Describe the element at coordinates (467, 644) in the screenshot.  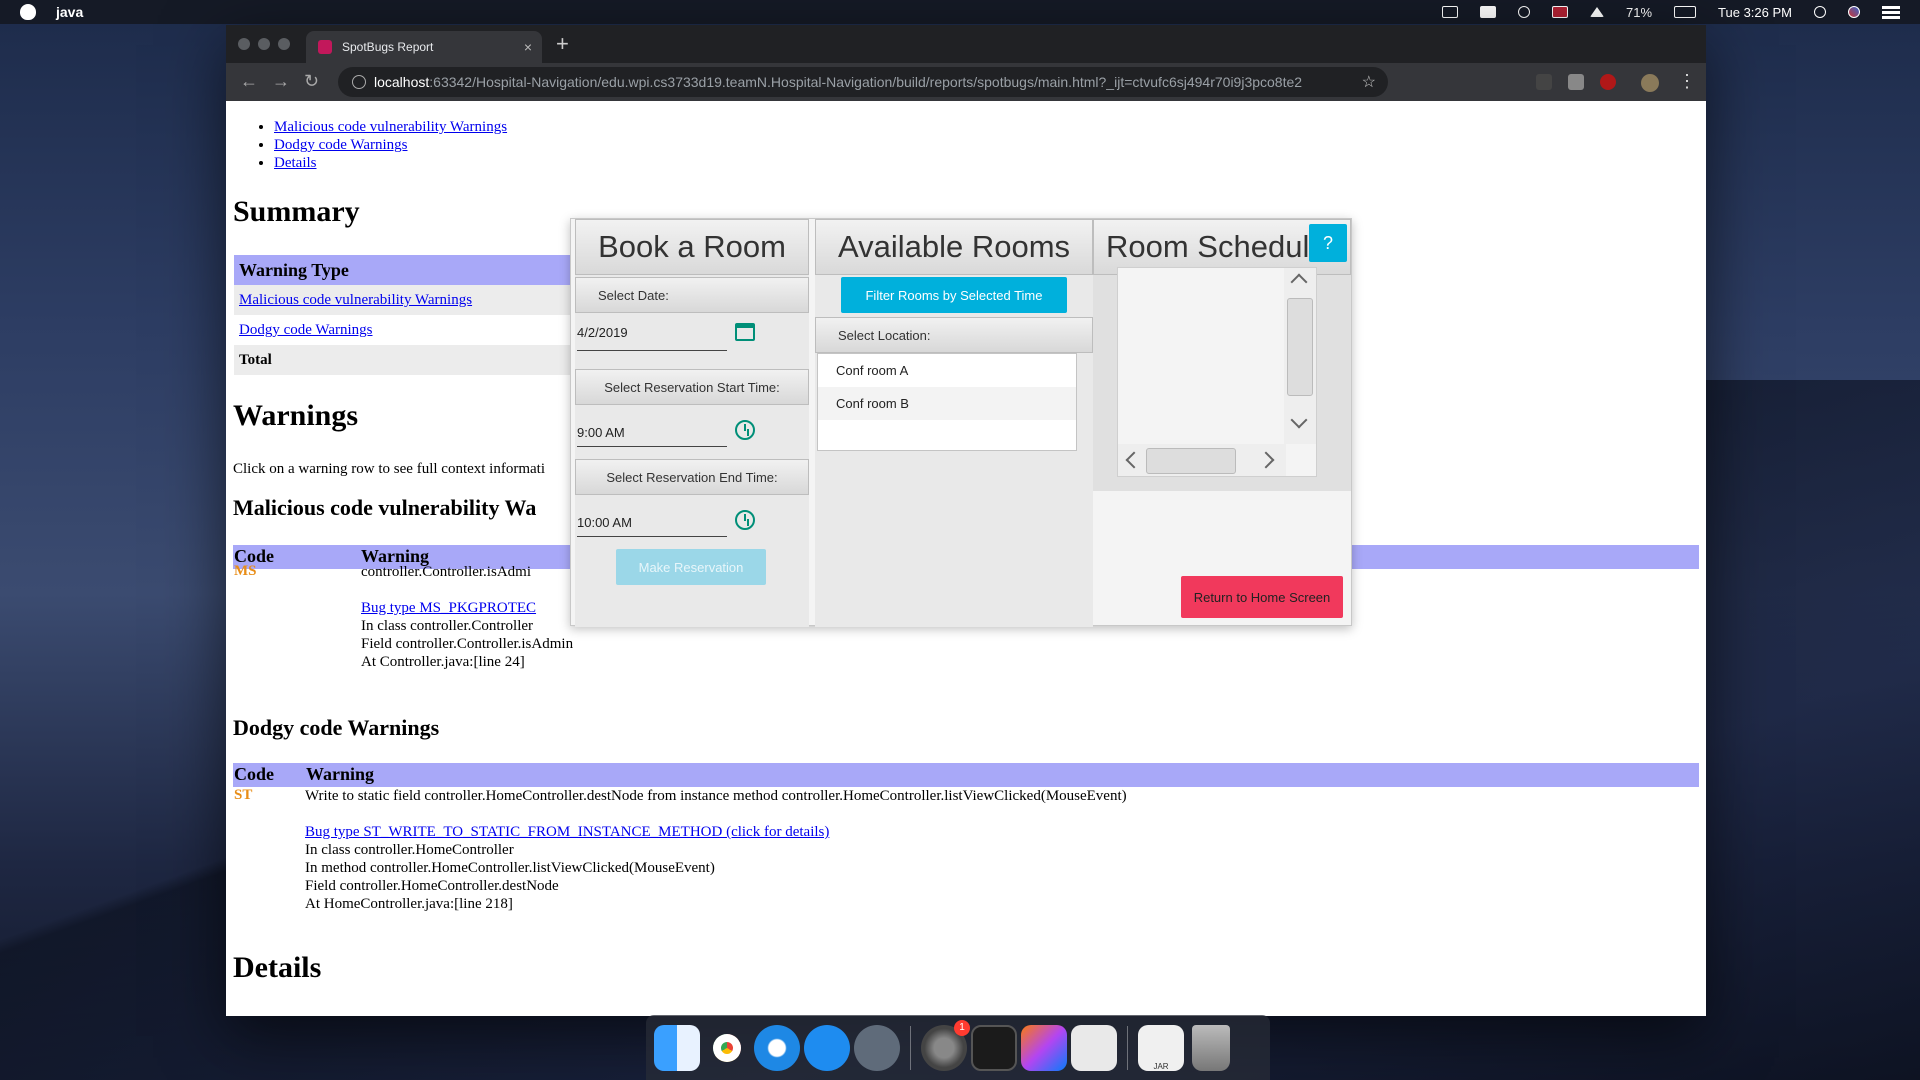
I see `warning-detail: Field controller.Controller.isAdmin` at that location.